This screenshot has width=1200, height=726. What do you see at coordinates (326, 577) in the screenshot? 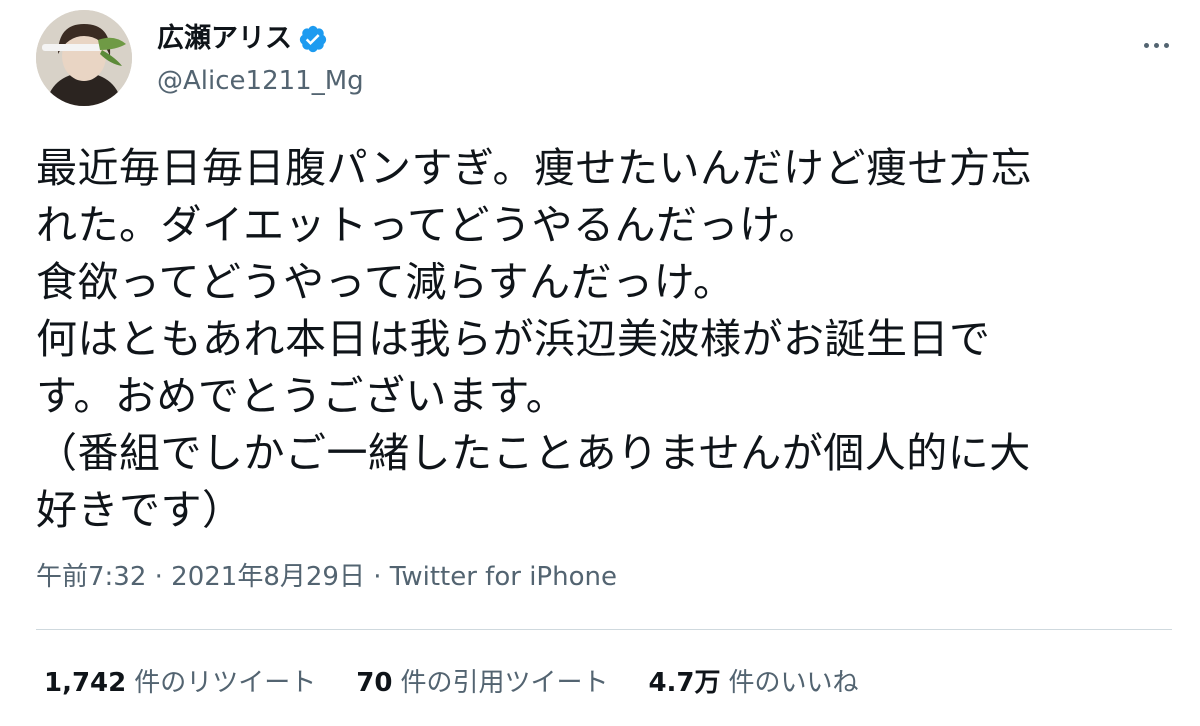
I see `tweet-timestamp: 午前7:32 · 2021年8月29日 · Twitter for iPhone` at bounding box center [326, 577].